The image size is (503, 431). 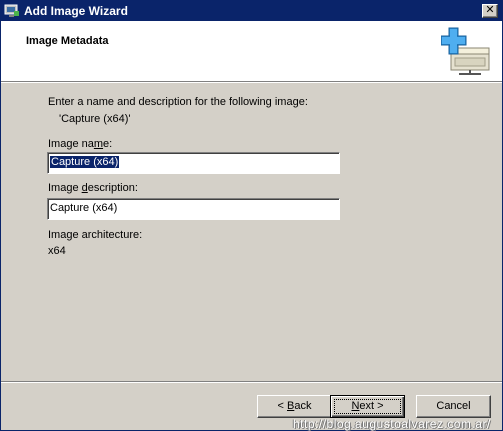 What do you see at coordinates (80, 144) in the screenshot?
I see `image-name-label: Image name:` at bounding box center [80, 144].